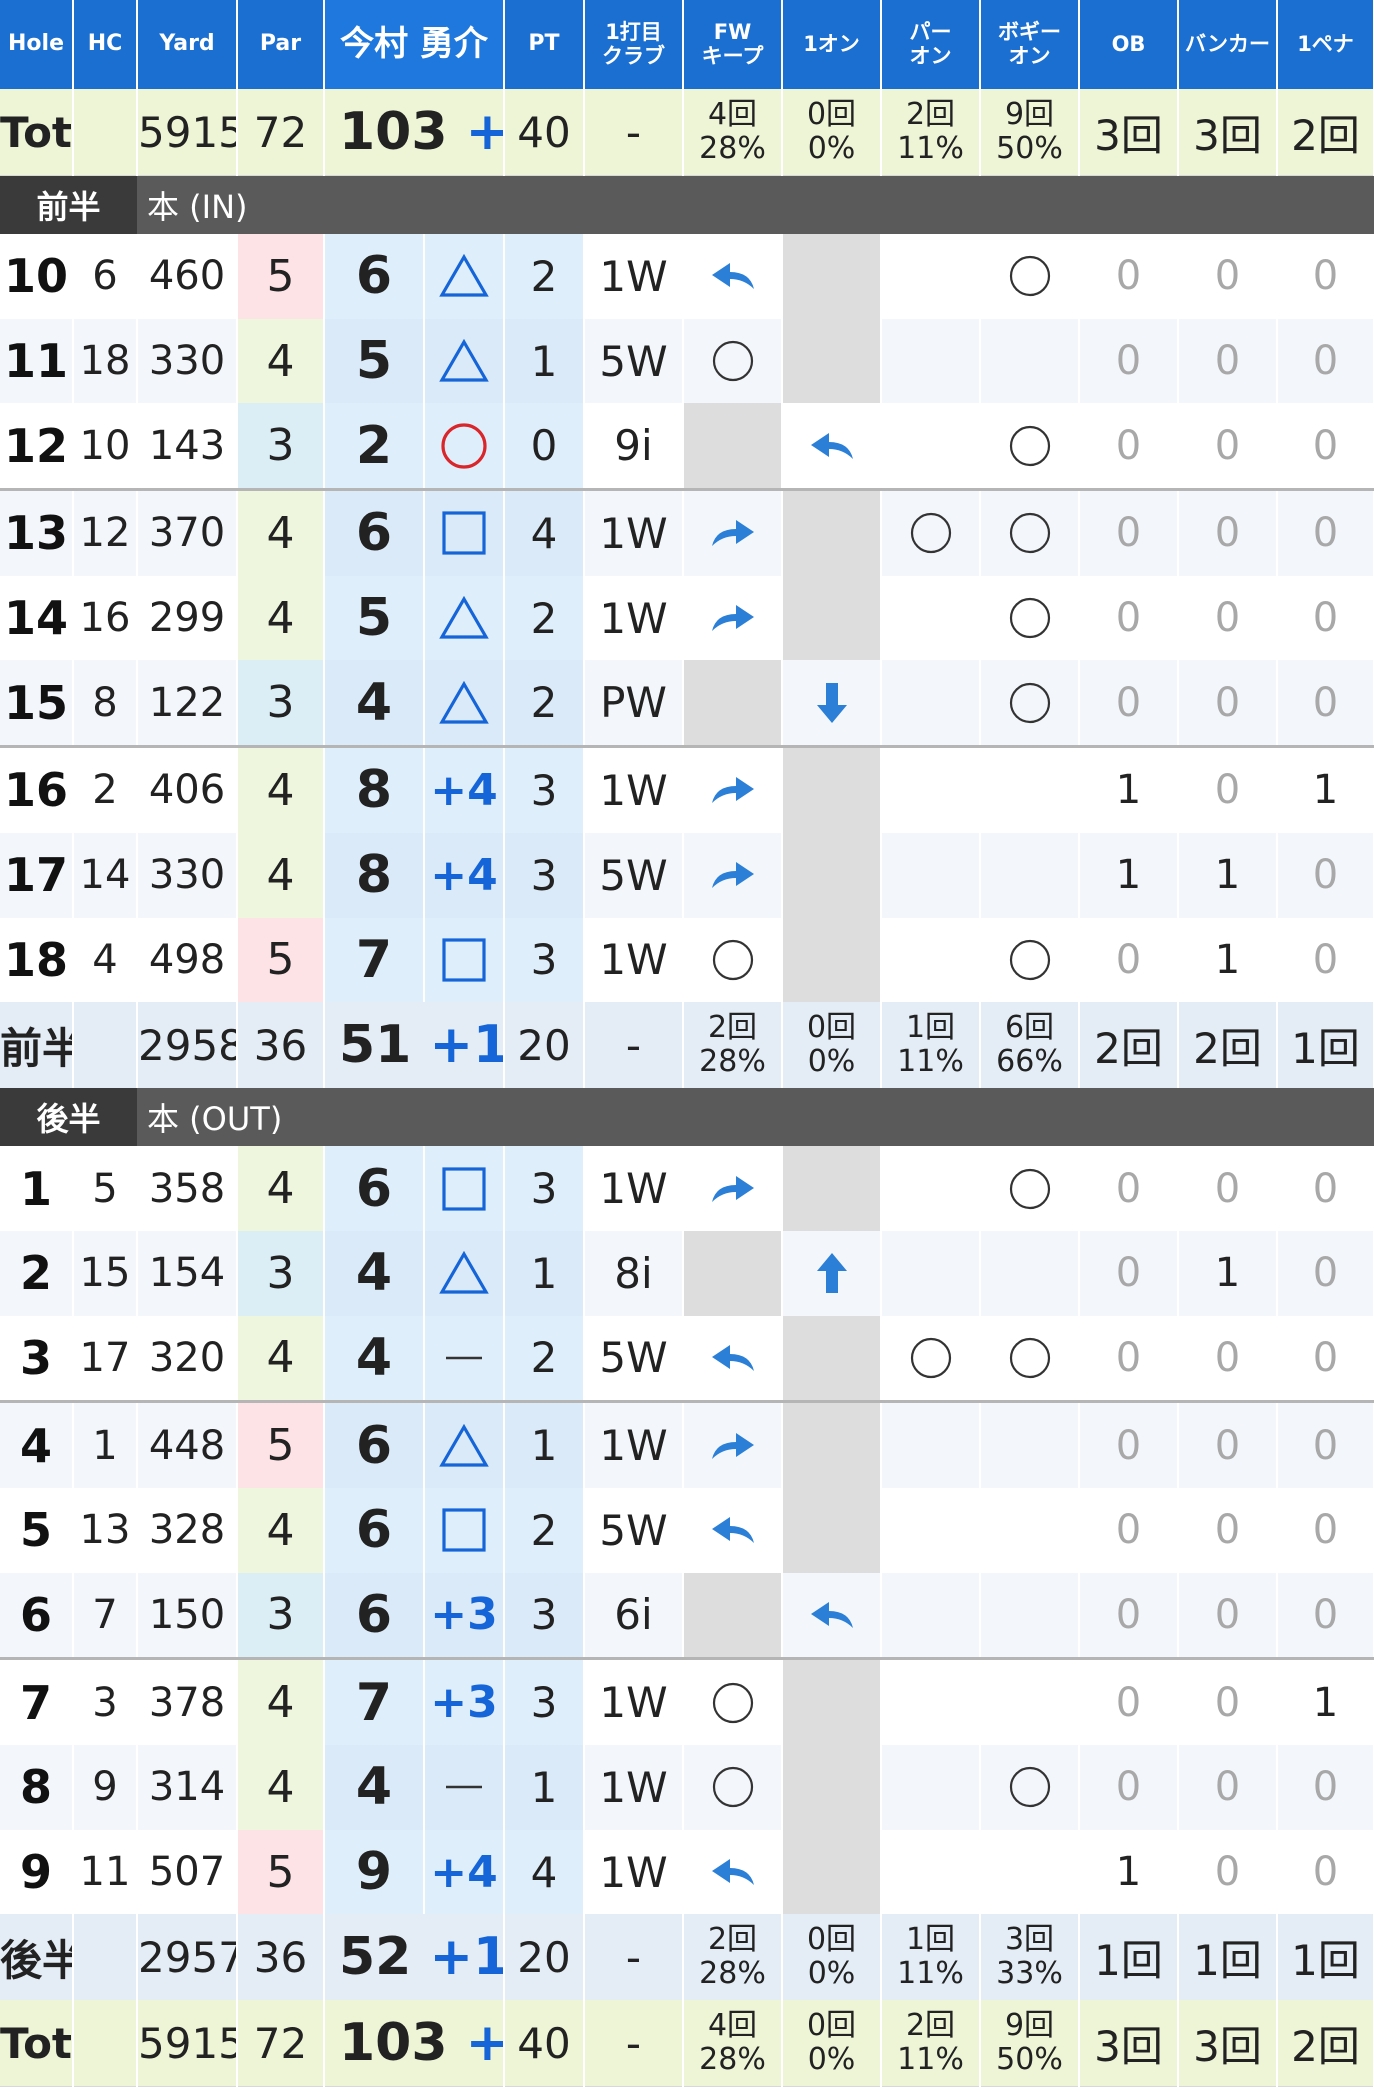 The height and width of the screenshot is (2087, 1374). I want to click on hole-putts: 4, so click(544, 532).